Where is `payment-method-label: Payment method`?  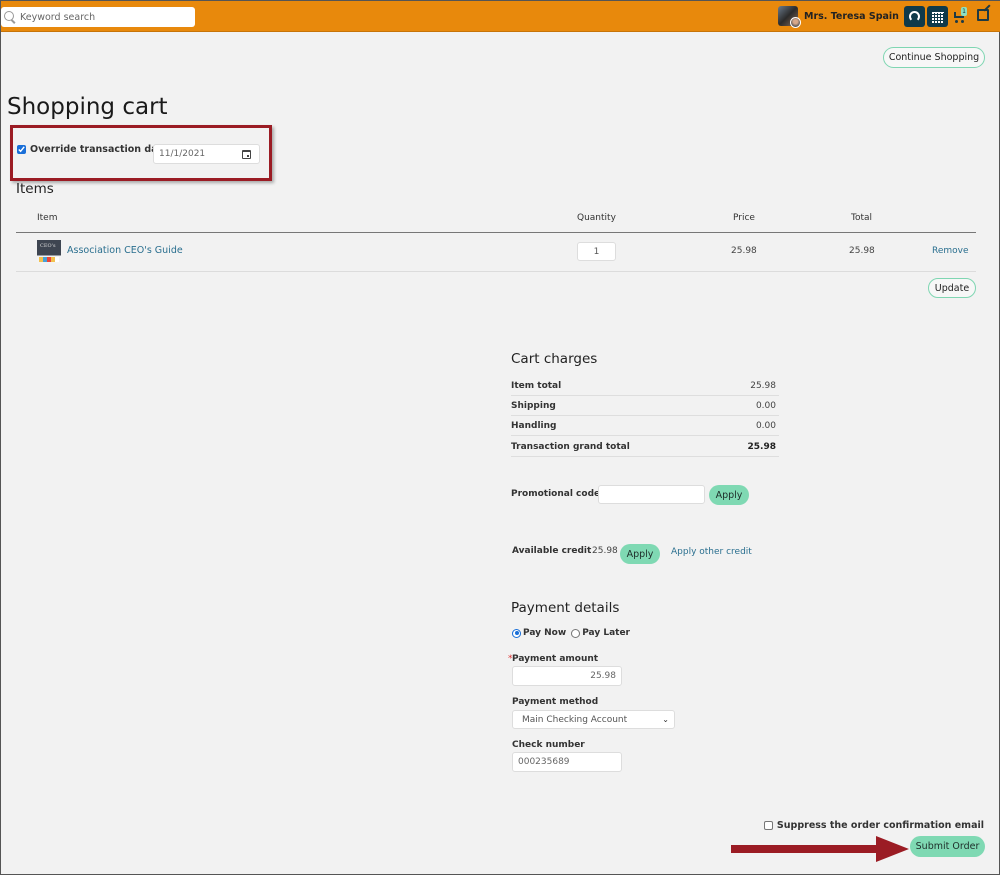 payment-method-label: Payment method is located at coordinates (555, 702).